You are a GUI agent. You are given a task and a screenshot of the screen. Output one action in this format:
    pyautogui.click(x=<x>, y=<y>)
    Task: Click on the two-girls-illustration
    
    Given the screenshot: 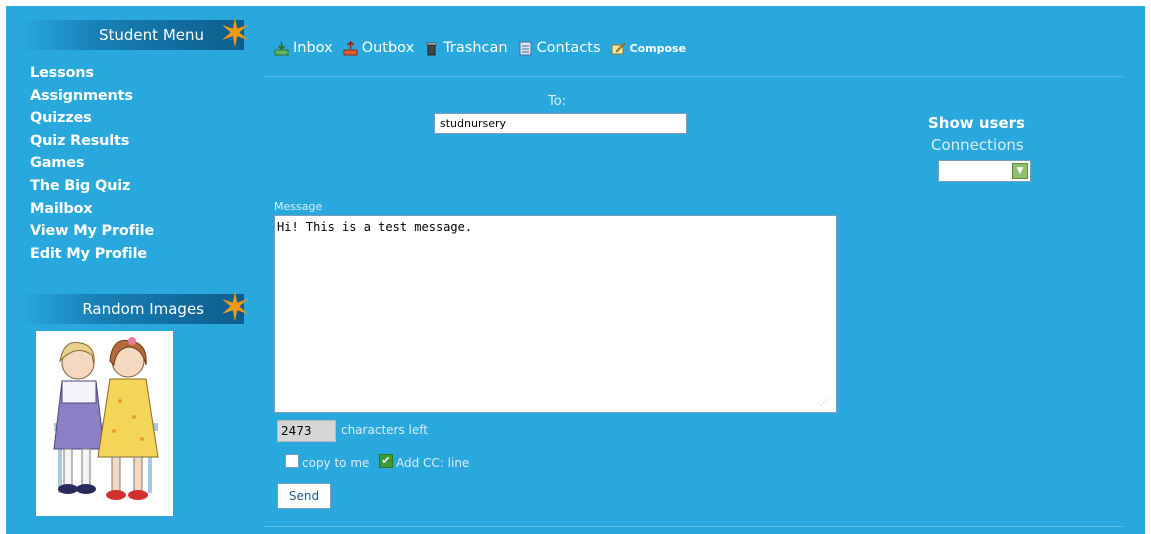 What is the action you would take?
    pyautogui.click(x=106, y=418)
    